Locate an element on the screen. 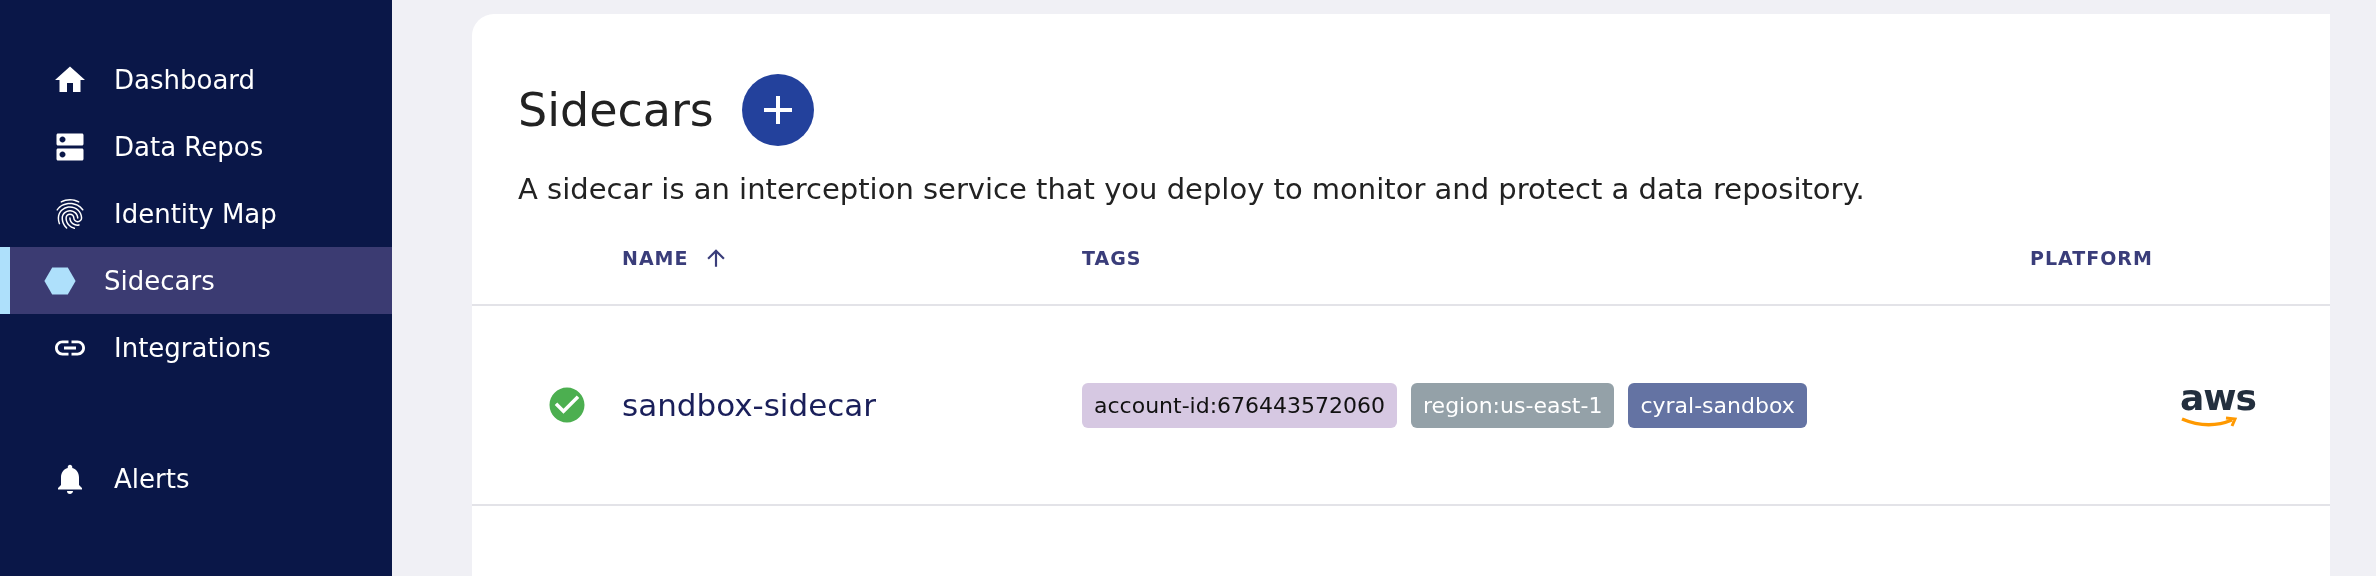  tag: cyral-sandbox is located at coordinates (1717, 405).